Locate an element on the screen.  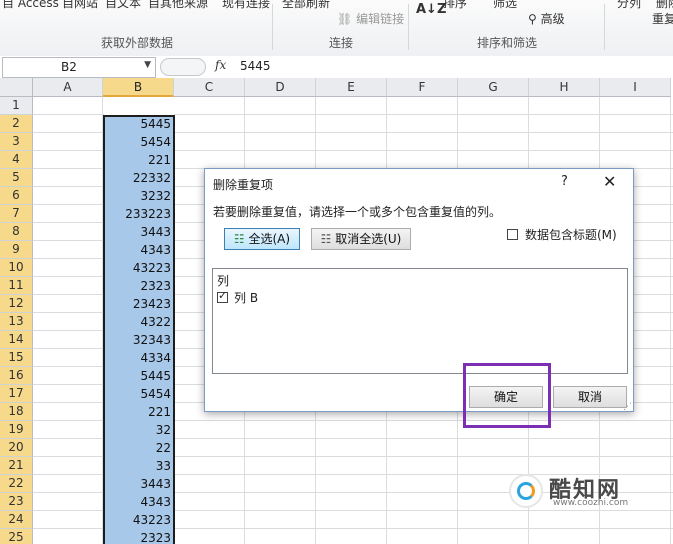
cell-b20: 22 is located at coordinates (139, 448).